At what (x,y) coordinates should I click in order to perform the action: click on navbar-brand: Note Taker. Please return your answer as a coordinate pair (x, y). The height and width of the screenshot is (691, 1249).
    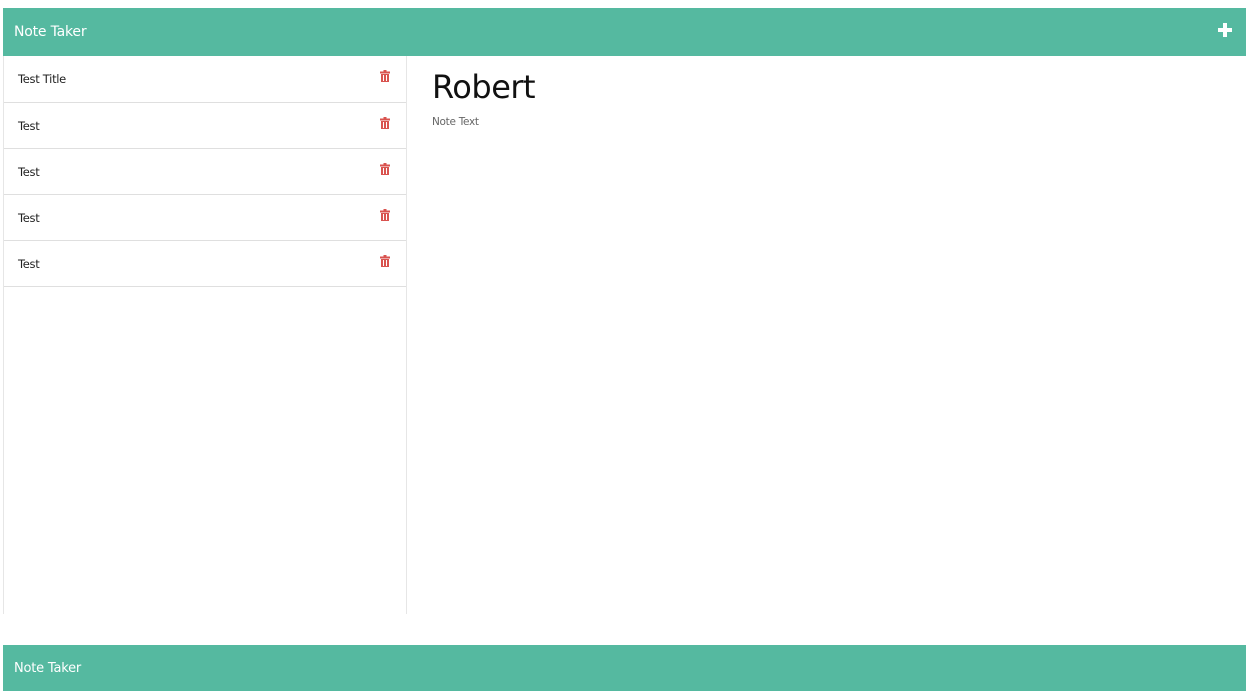
    Looking at the image, I should click on (50, 32).